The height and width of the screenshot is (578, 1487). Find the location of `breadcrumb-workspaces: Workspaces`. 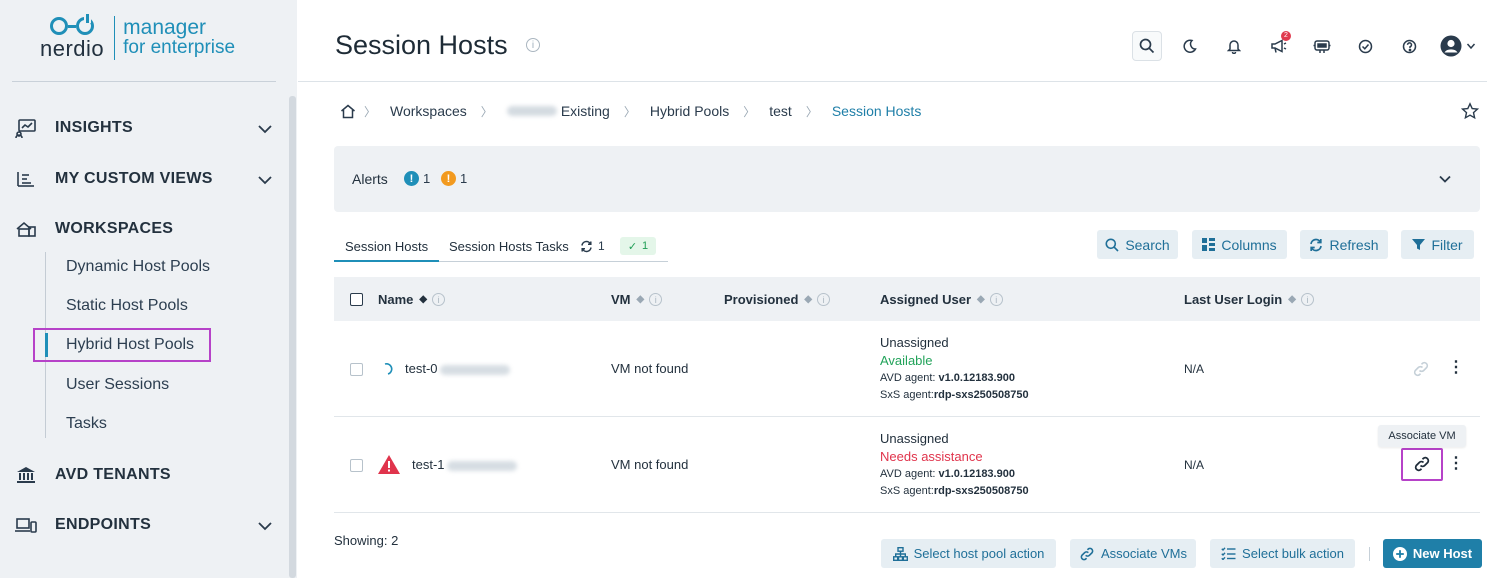

breadcrumb-workspaces: Workspaces is located at coordinates (428, 111).